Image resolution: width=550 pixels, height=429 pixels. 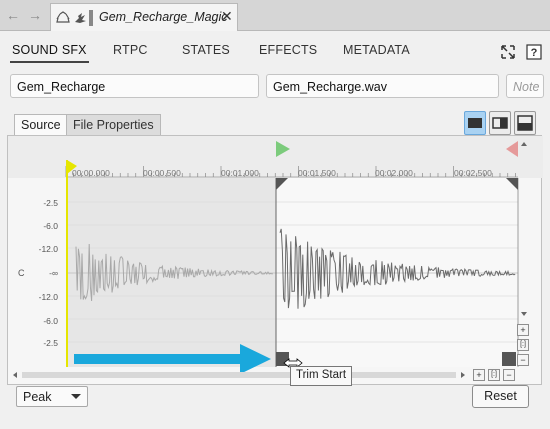 I want to click on recycle-icon, so click(x=63, y=17).